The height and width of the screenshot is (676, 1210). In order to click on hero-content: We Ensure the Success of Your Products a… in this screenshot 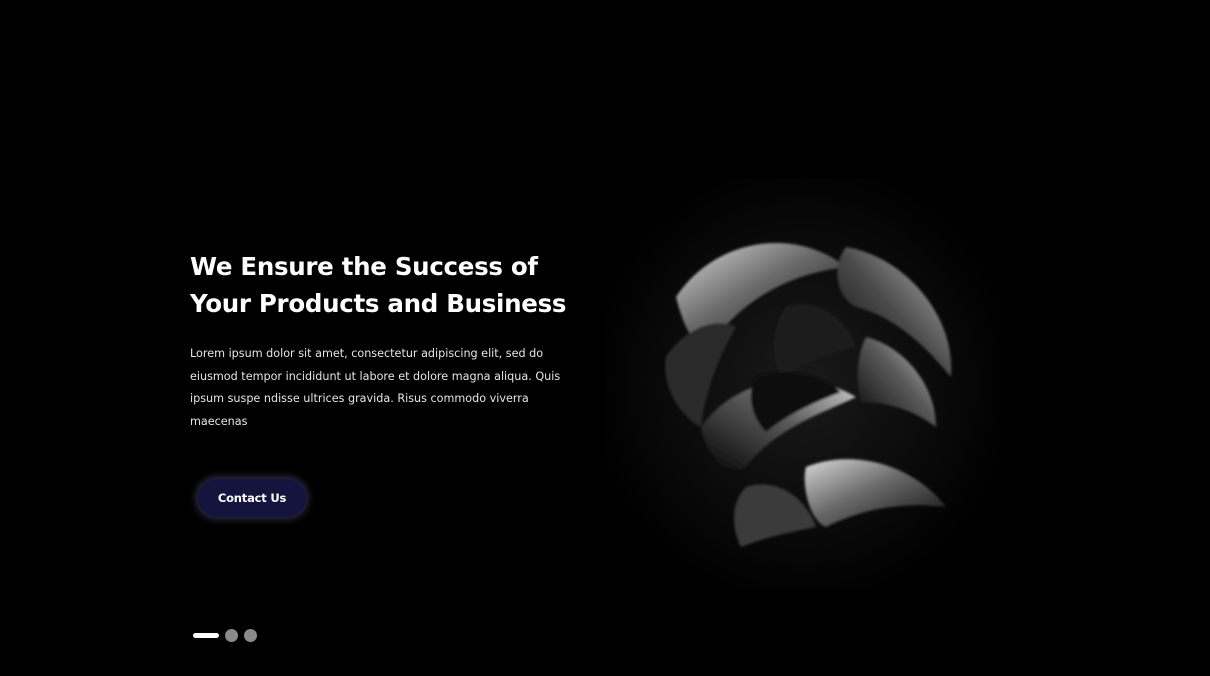, I will do `click(390, 340)`.